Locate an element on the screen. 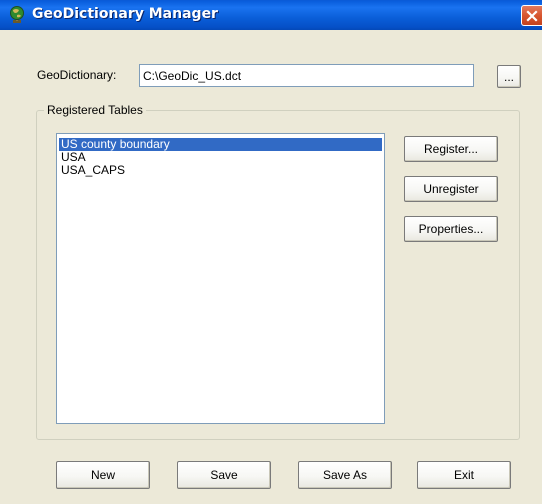  exit-button: Exit is located at coordinates (464, 475).